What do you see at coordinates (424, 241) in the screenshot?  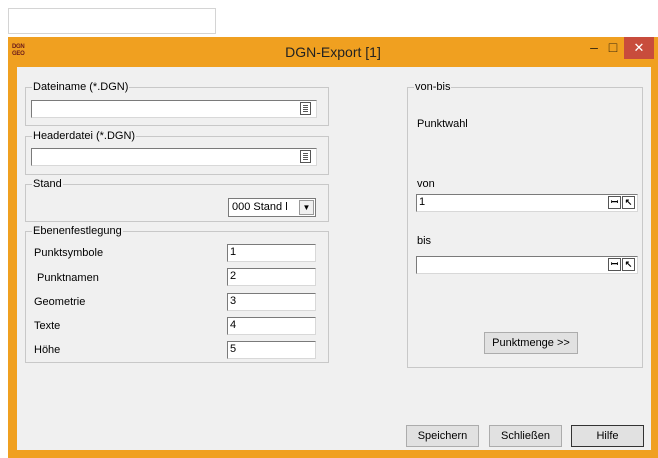 I see `bis-label: bis` at bounding box center [424, 241].